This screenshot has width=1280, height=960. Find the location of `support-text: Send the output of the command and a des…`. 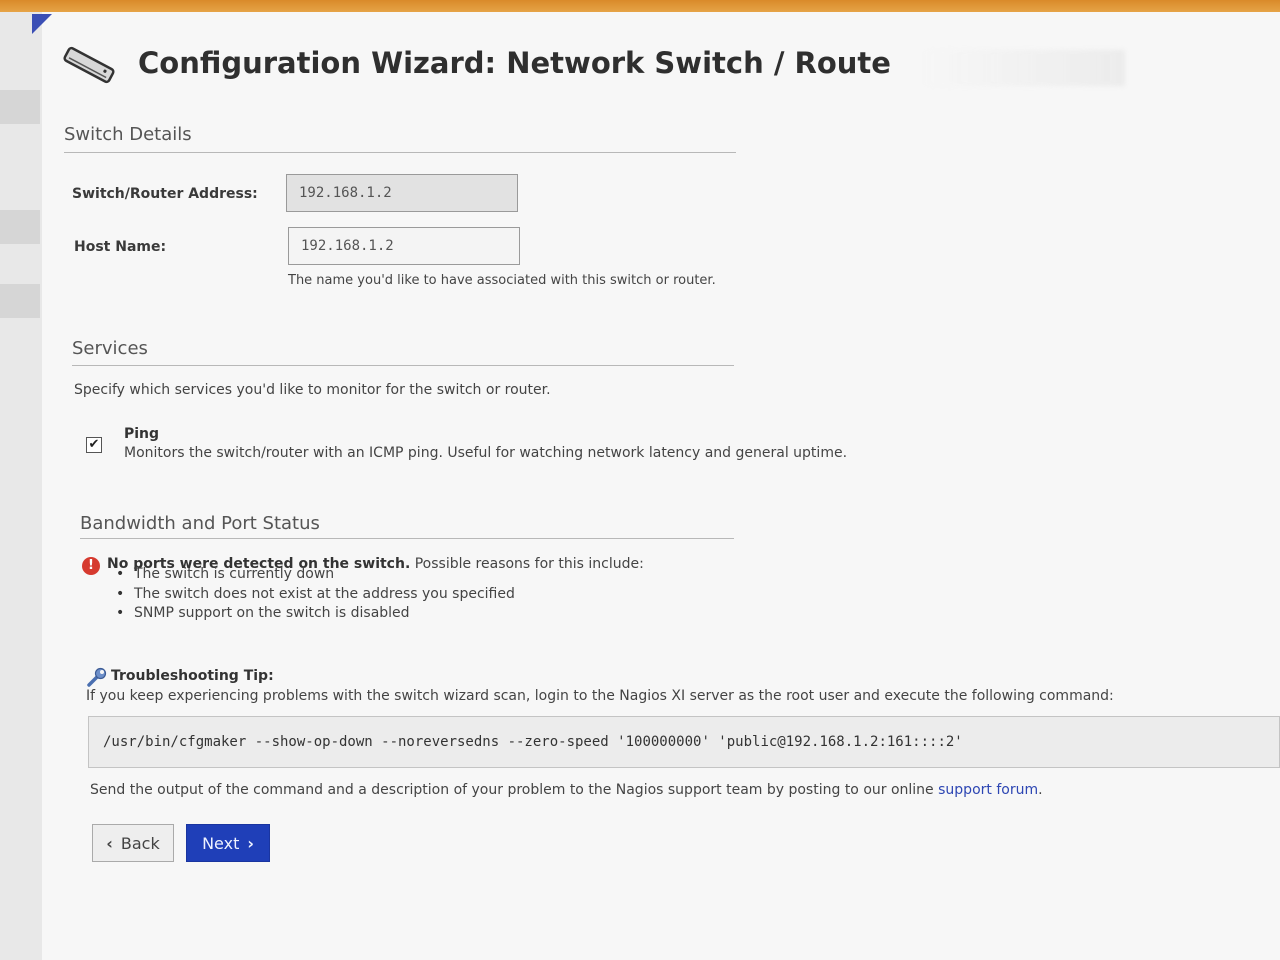

support-text: Send the output of the command and a des… is located at coordinates (566, 790).